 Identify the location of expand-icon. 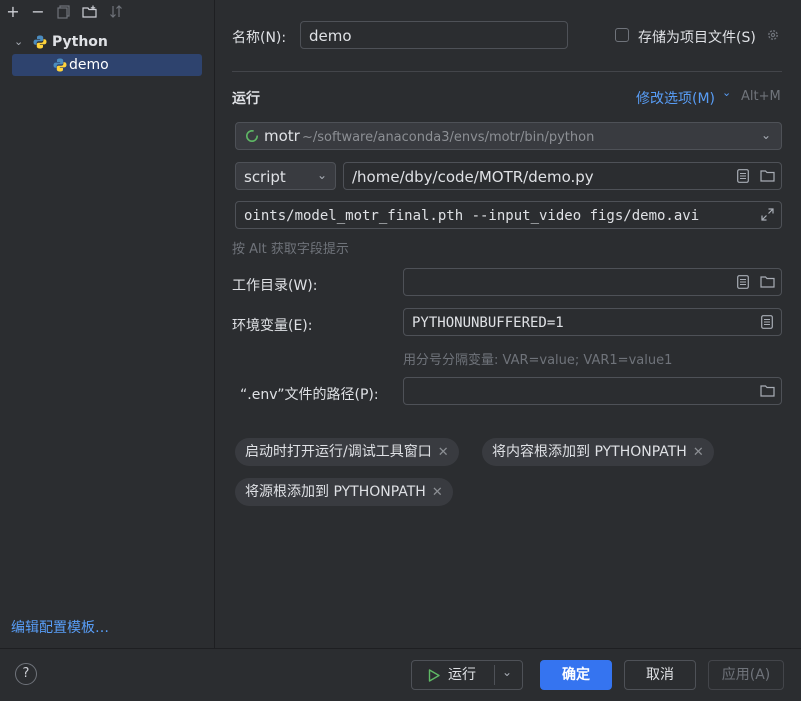
(767, 216).